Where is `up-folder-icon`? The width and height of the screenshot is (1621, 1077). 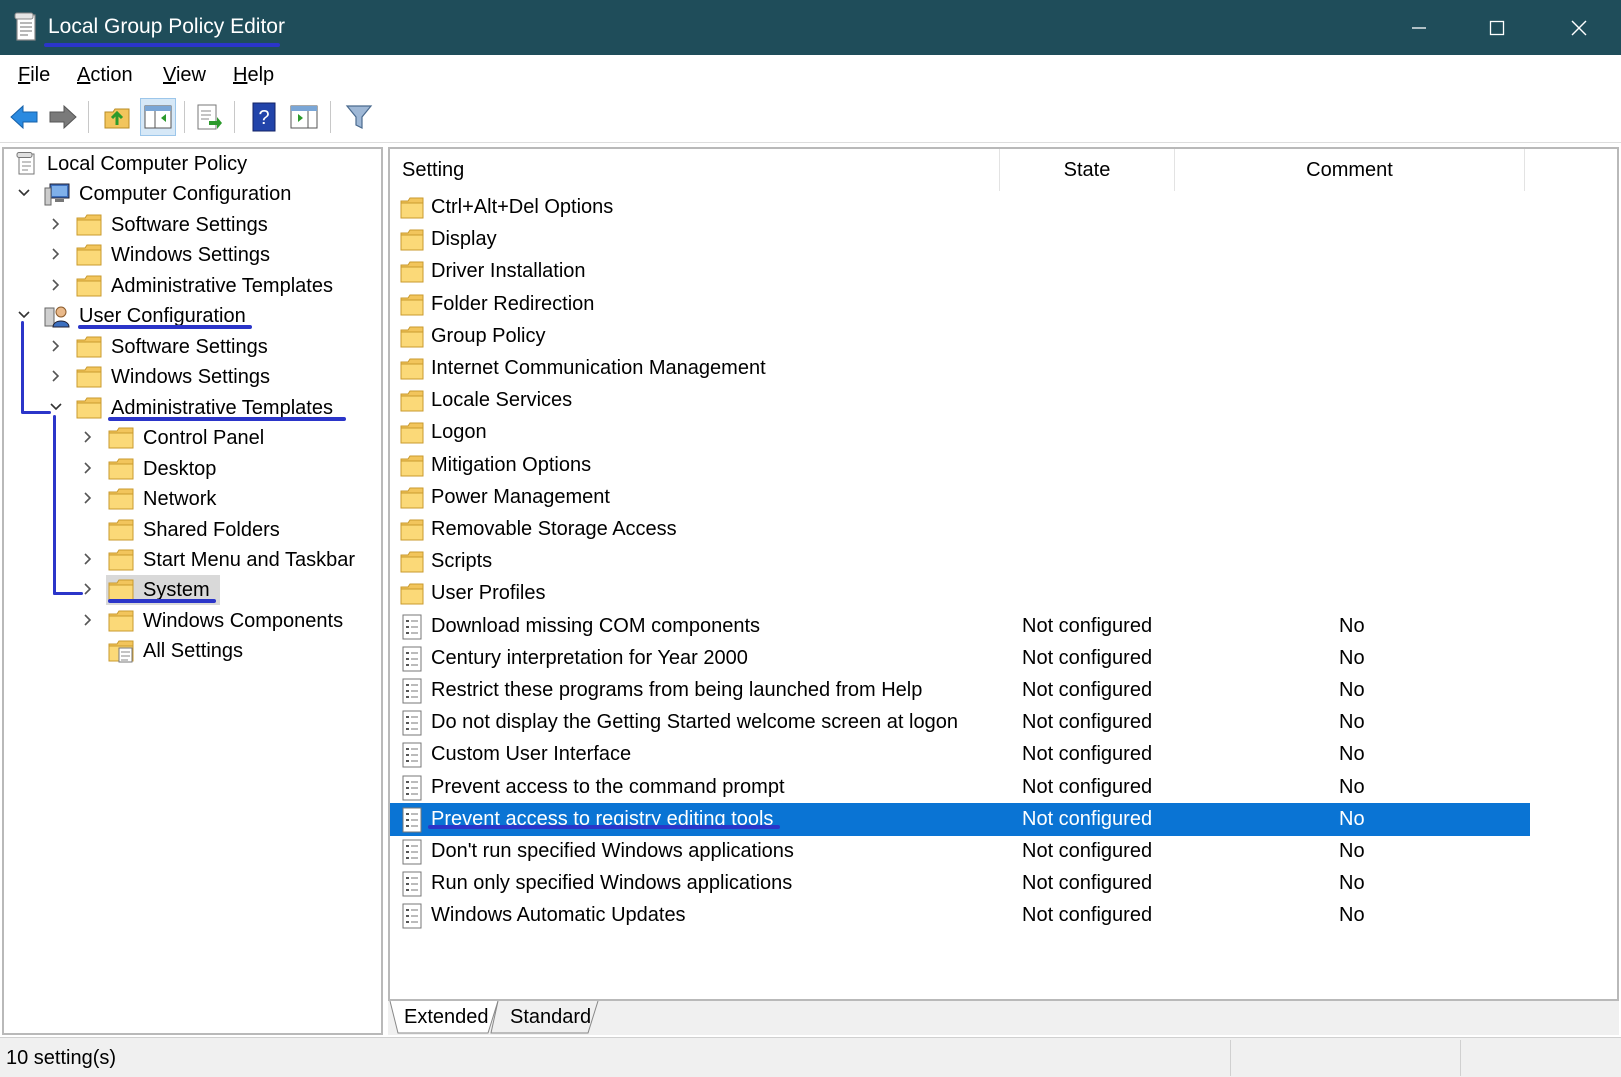 up-folder-icon is located at coordinates (117, 118).